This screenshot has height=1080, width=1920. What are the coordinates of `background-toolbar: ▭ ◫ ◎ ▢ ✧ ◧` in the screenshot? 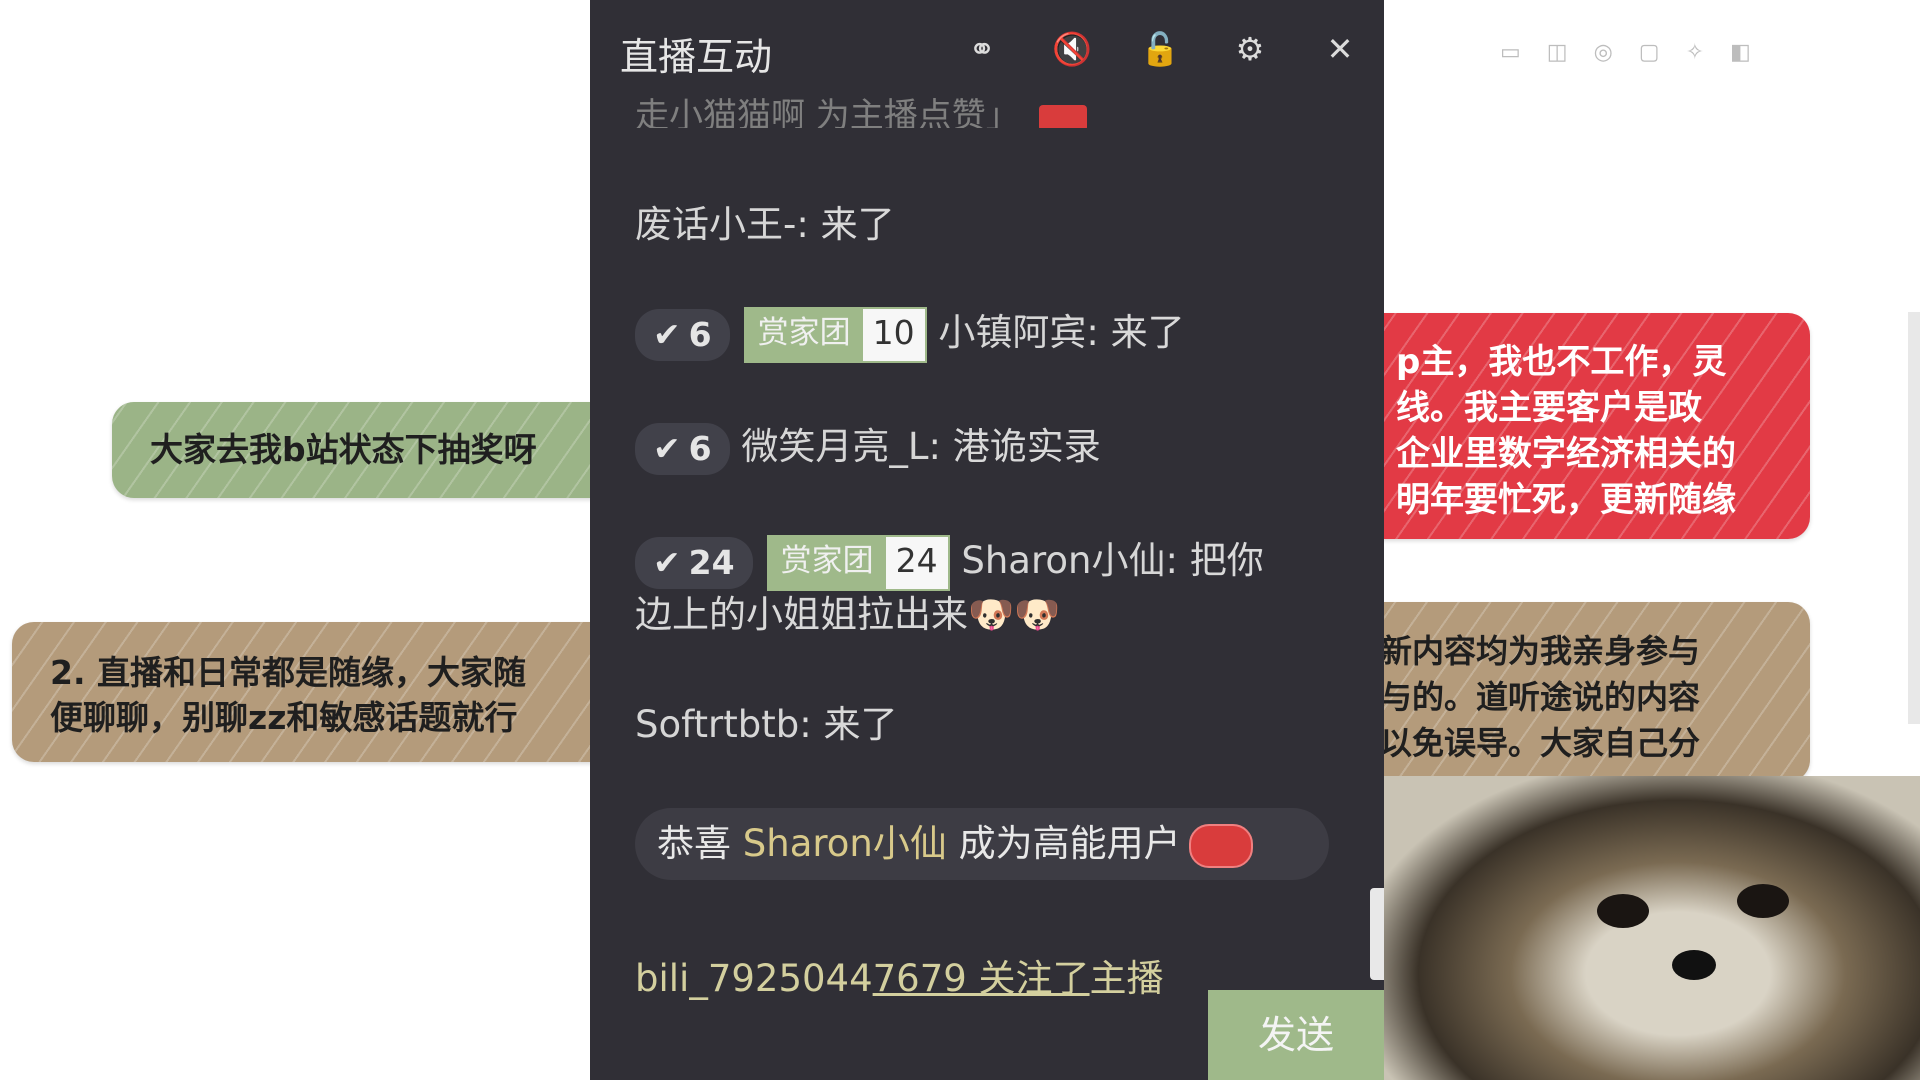 It's located at (1625, 52).